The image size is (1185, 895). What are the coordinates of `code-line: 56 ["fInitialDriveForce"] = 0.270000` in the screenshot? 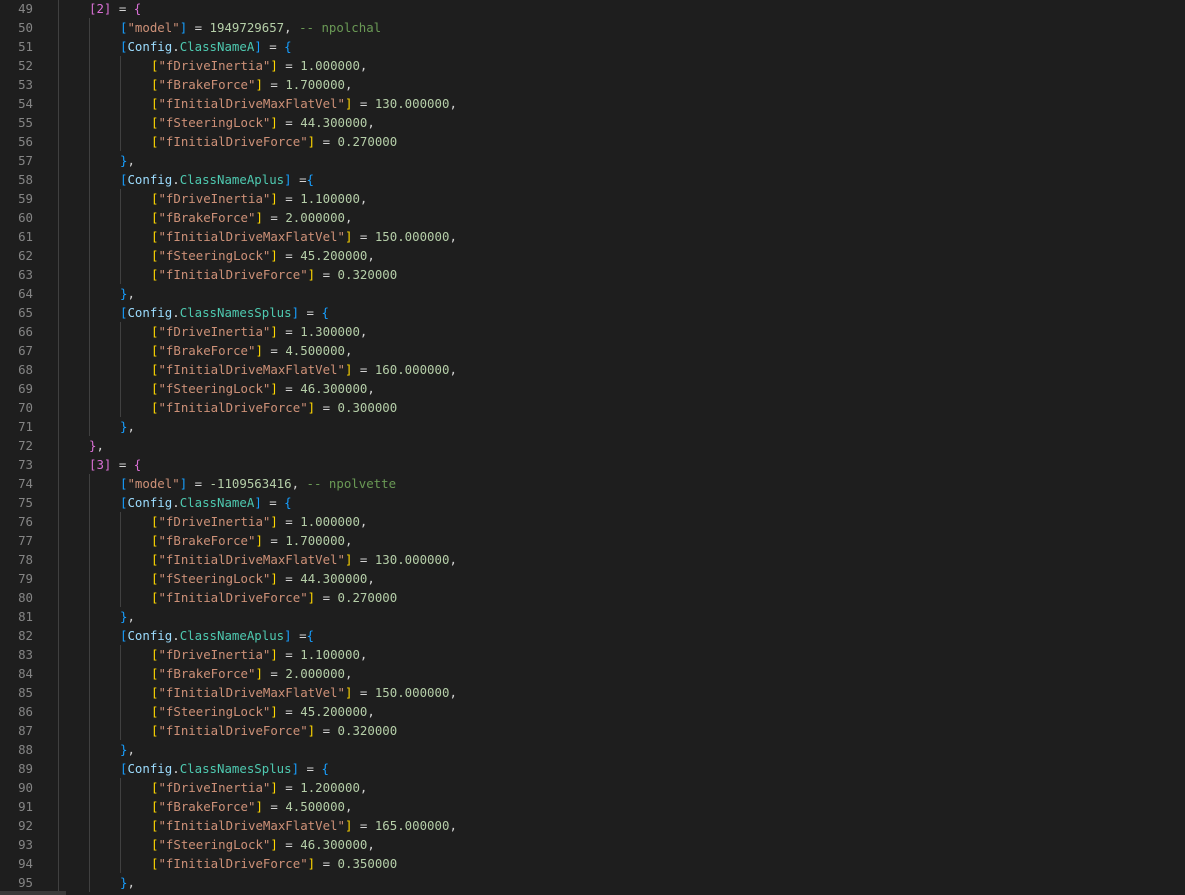 It's located at (592, 141).